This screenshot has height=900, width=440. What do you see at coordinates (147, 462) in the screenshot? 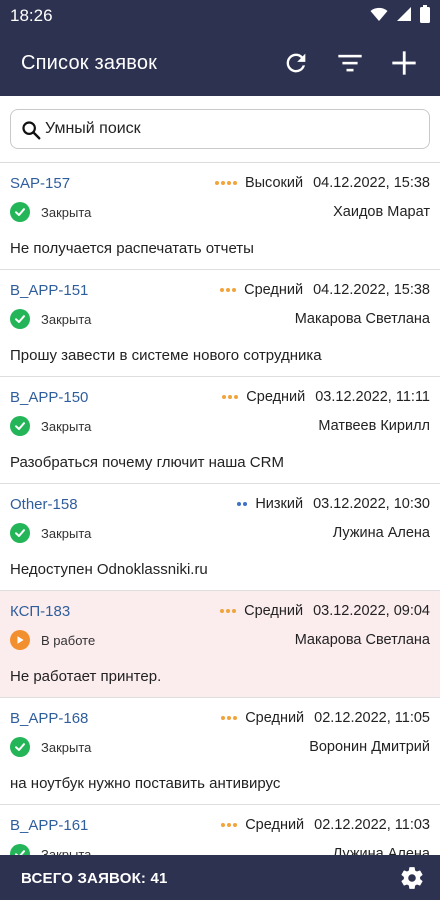
I see `ticket-title: Разобраться почему глючит наша CRM` at bounding box center [147, 462].